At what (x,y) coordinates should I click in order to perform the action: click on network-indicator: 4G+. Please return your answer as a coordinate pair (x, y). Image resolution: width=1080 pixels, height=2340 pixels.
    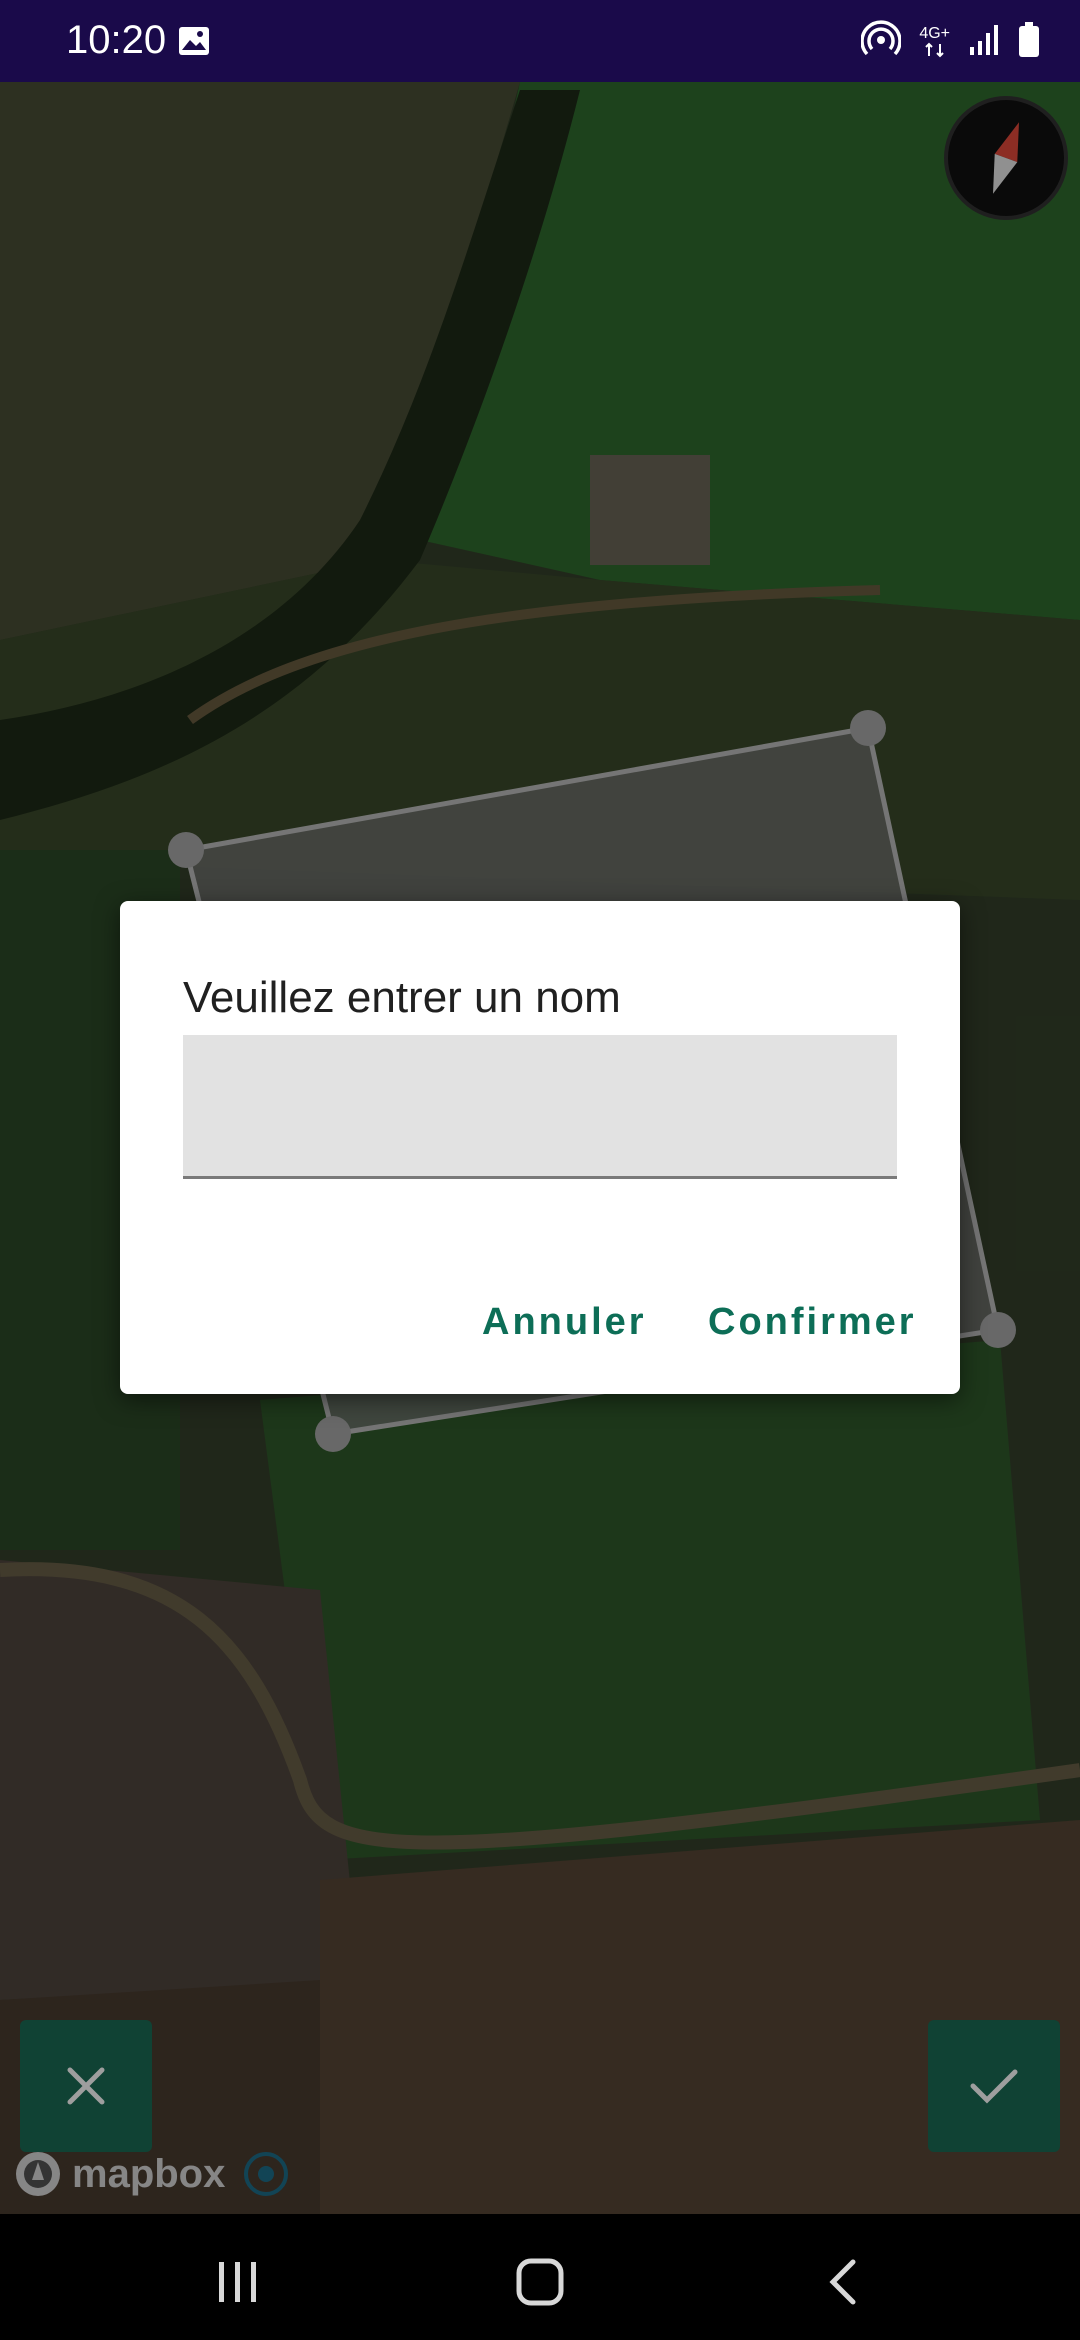
    Looking at the image, I should click on (934, 42).